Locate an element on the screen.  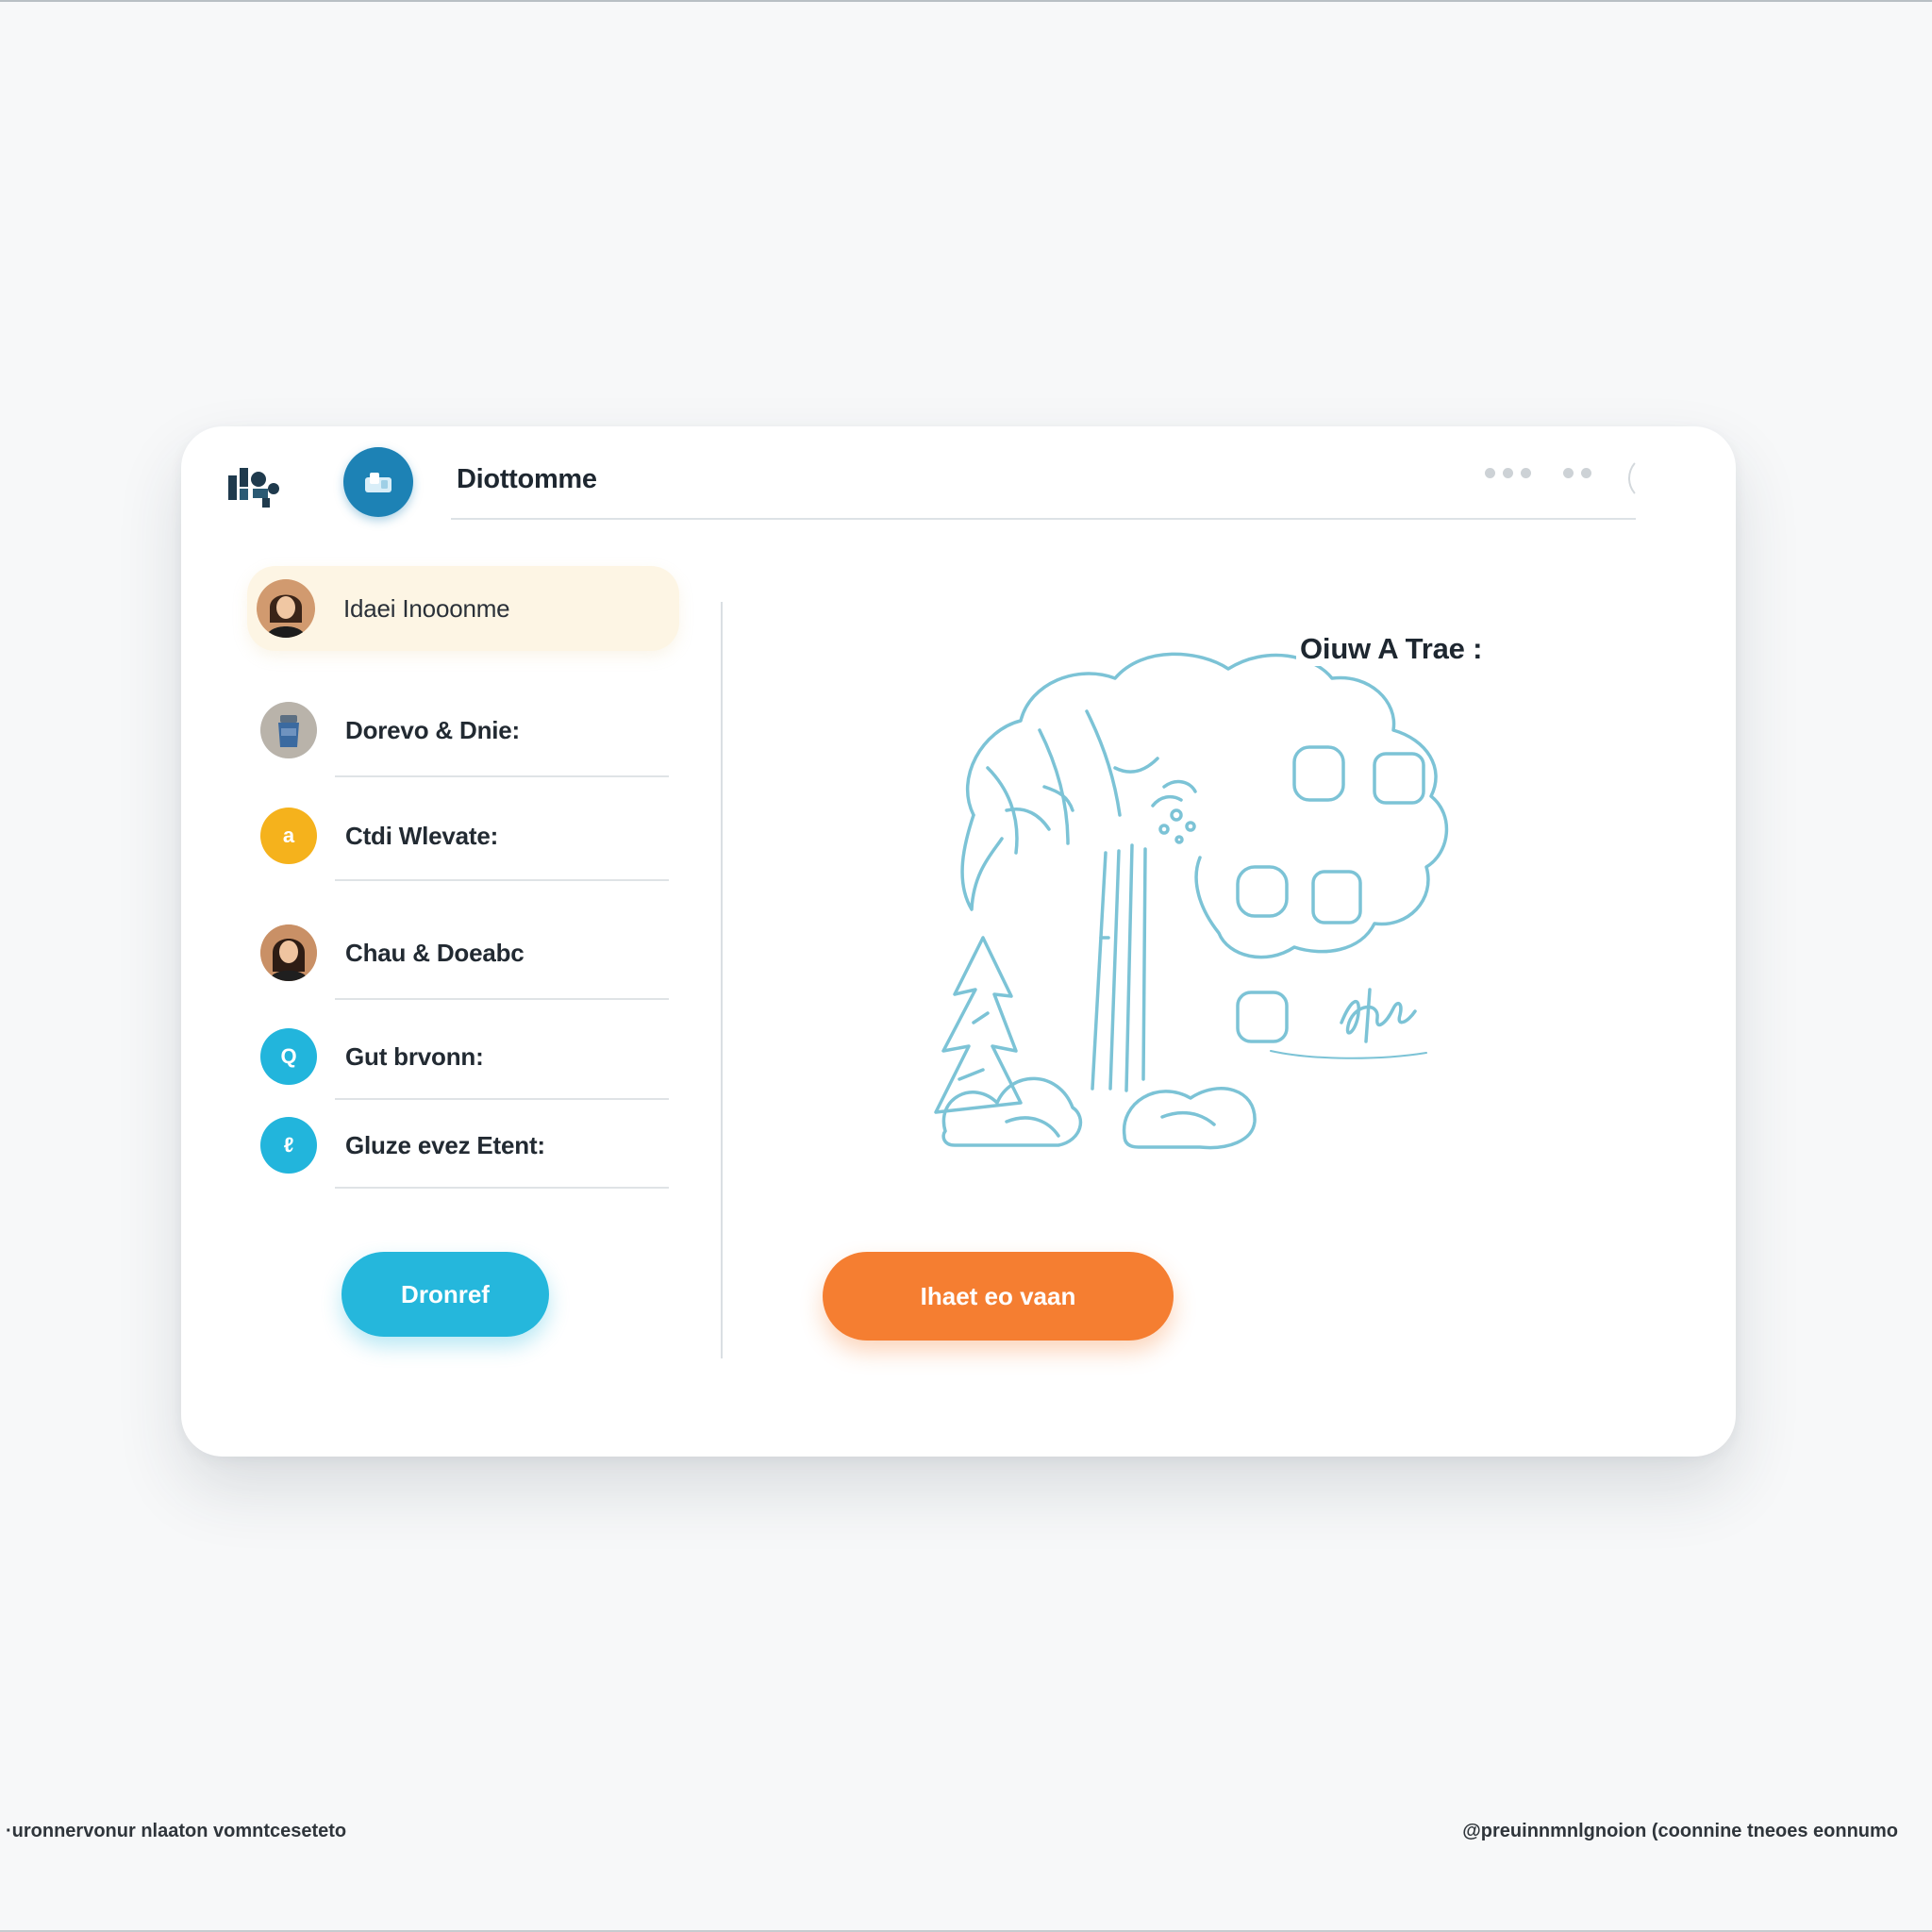
primary-button: Dronref is located at coordinates (445, 1294).